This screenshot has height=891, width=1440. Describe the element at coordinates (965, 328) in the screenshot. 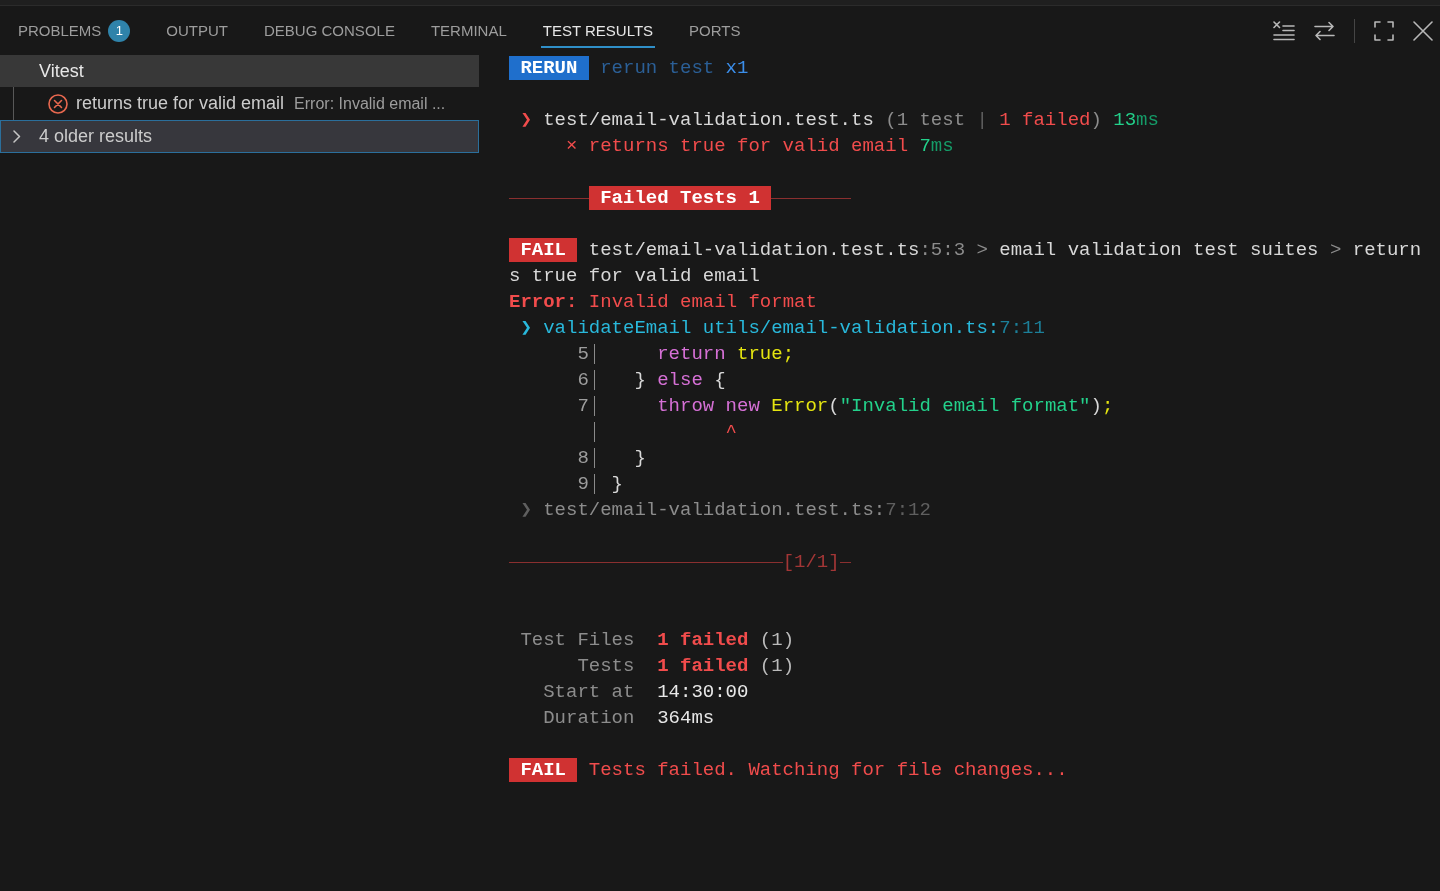

I see `stack-frame: ❯ validateEmail utils/email-validation.ts:7:11` at that location.